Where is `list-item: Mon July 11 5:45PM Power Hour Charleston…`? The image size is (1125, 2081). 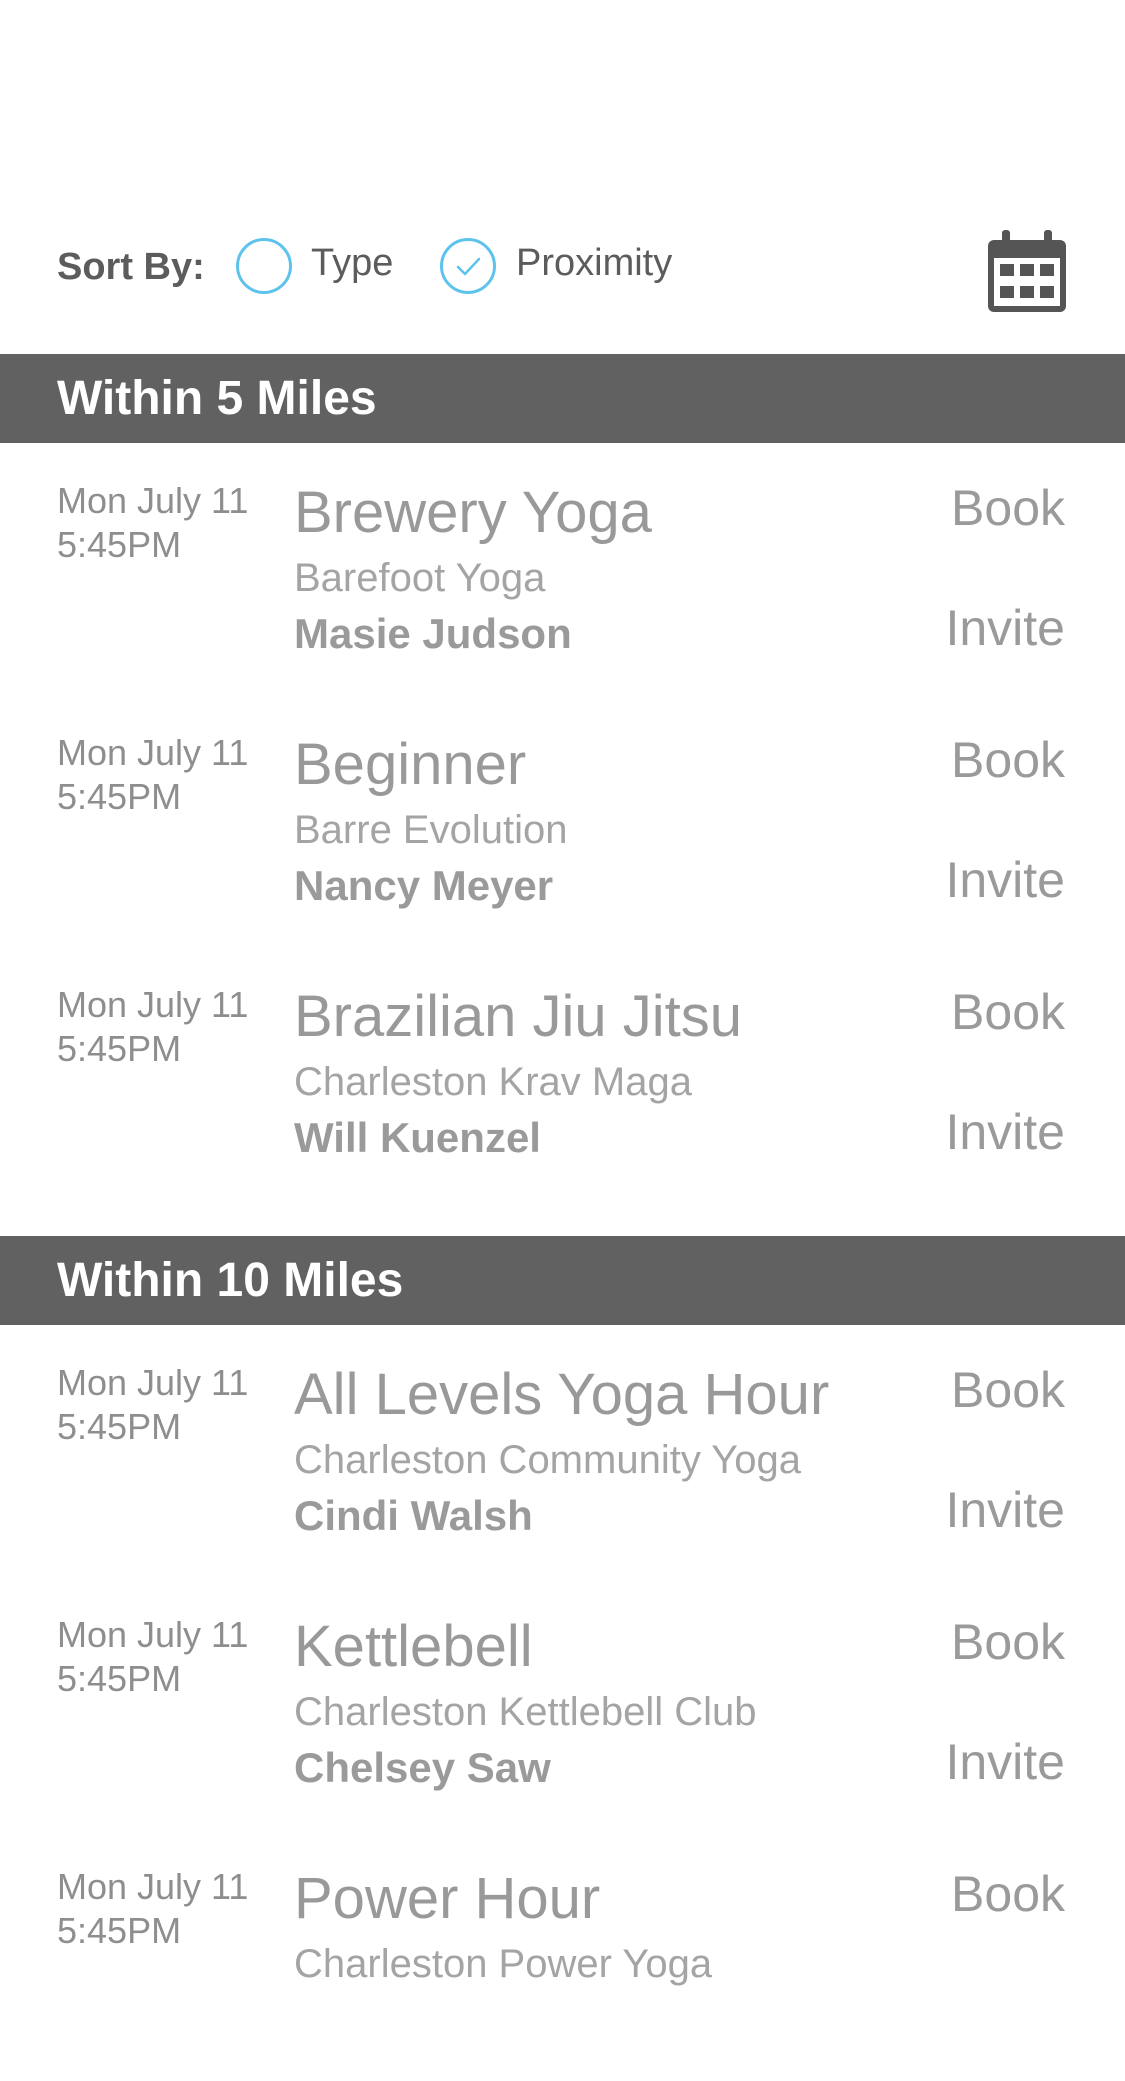
list-item: Mon July 11 5:45PM Power Hour Charleston… is located at coordinates (562, 1955).